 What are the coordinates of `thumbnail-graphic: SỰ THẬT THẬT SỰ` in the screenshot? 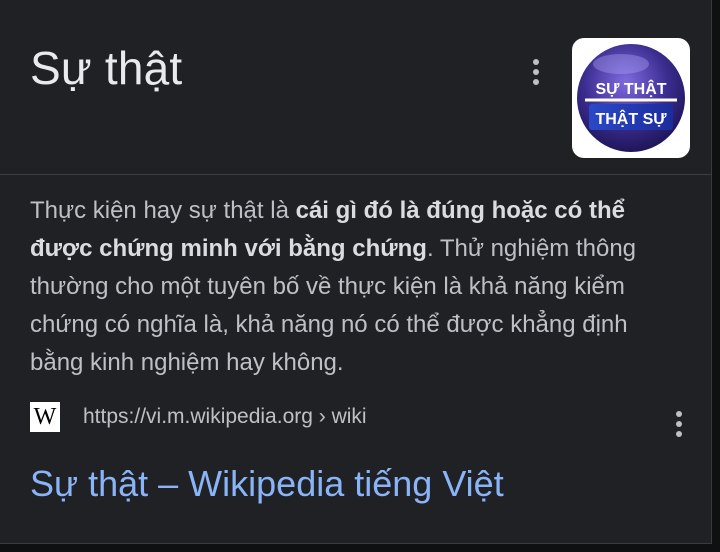 It's located at (631, 98).